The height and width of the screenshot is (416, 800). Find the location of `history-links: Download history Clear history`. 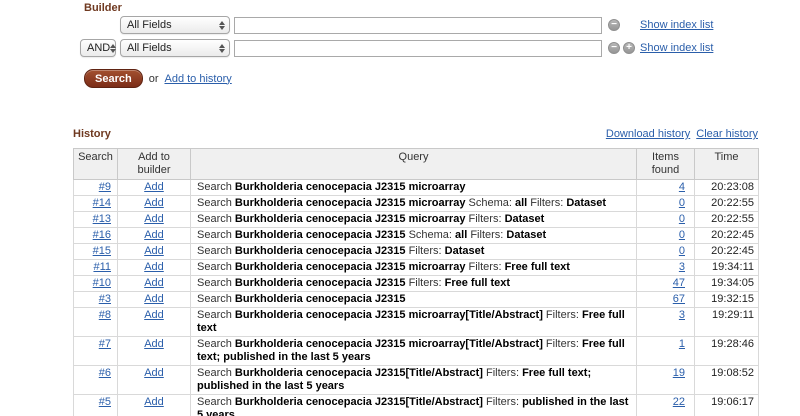

history-links: Download history Clear history is located at coordinates (682, 134).